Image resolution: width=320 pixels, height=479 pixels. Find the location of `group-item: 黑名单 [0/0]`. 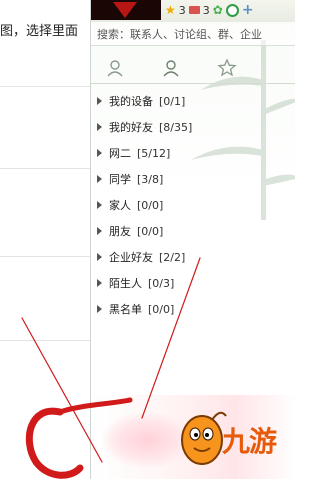

group-item: 黑名单 [0/0] is located at coordinates (193, 309).